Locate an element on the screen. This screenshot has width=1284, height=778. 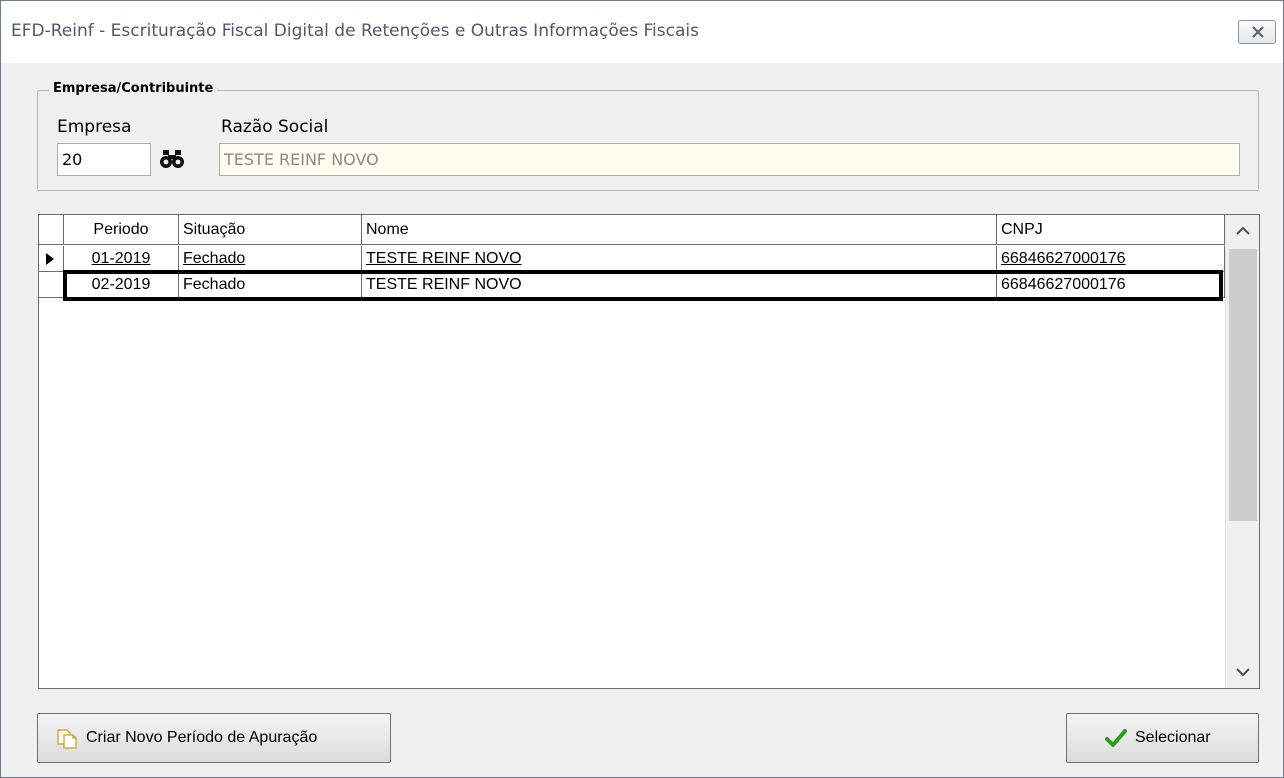
razao-social-field: TESTE REINF NOVO is located at coordinates (729, 159).